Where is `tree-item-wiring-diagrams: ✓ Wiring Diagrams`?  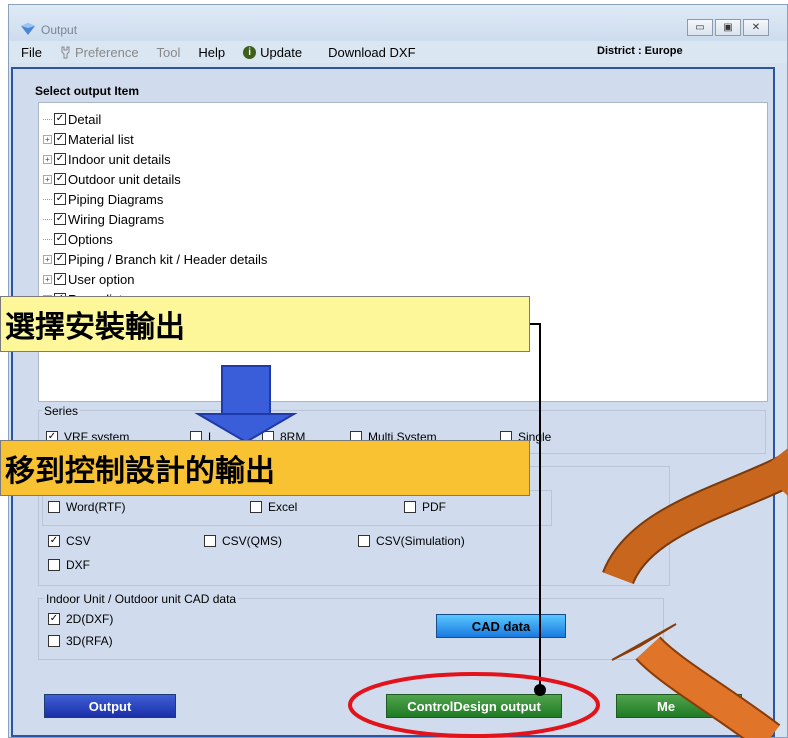
tree-item-wiring-diagrams: ✓ Wiring Diagrams is located at coordinates (103, 219).